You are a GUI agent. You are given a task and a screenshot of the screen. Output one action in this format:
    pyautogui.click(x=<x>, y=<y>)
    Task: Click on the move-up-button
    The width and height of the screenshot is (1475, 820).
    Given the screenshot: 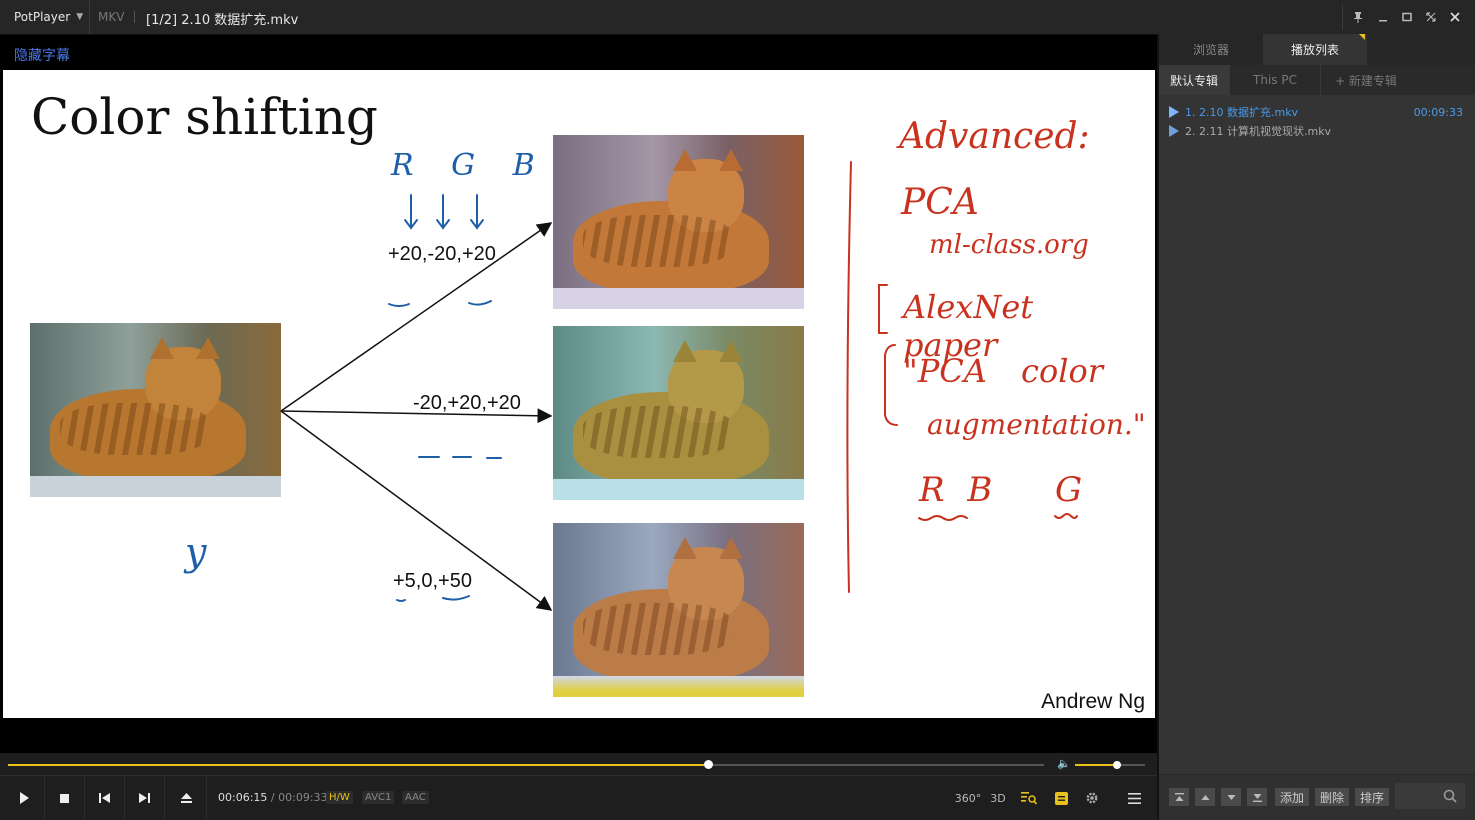 What is the action you would take?
    pyautogui.click(x=1205, y=797)
    